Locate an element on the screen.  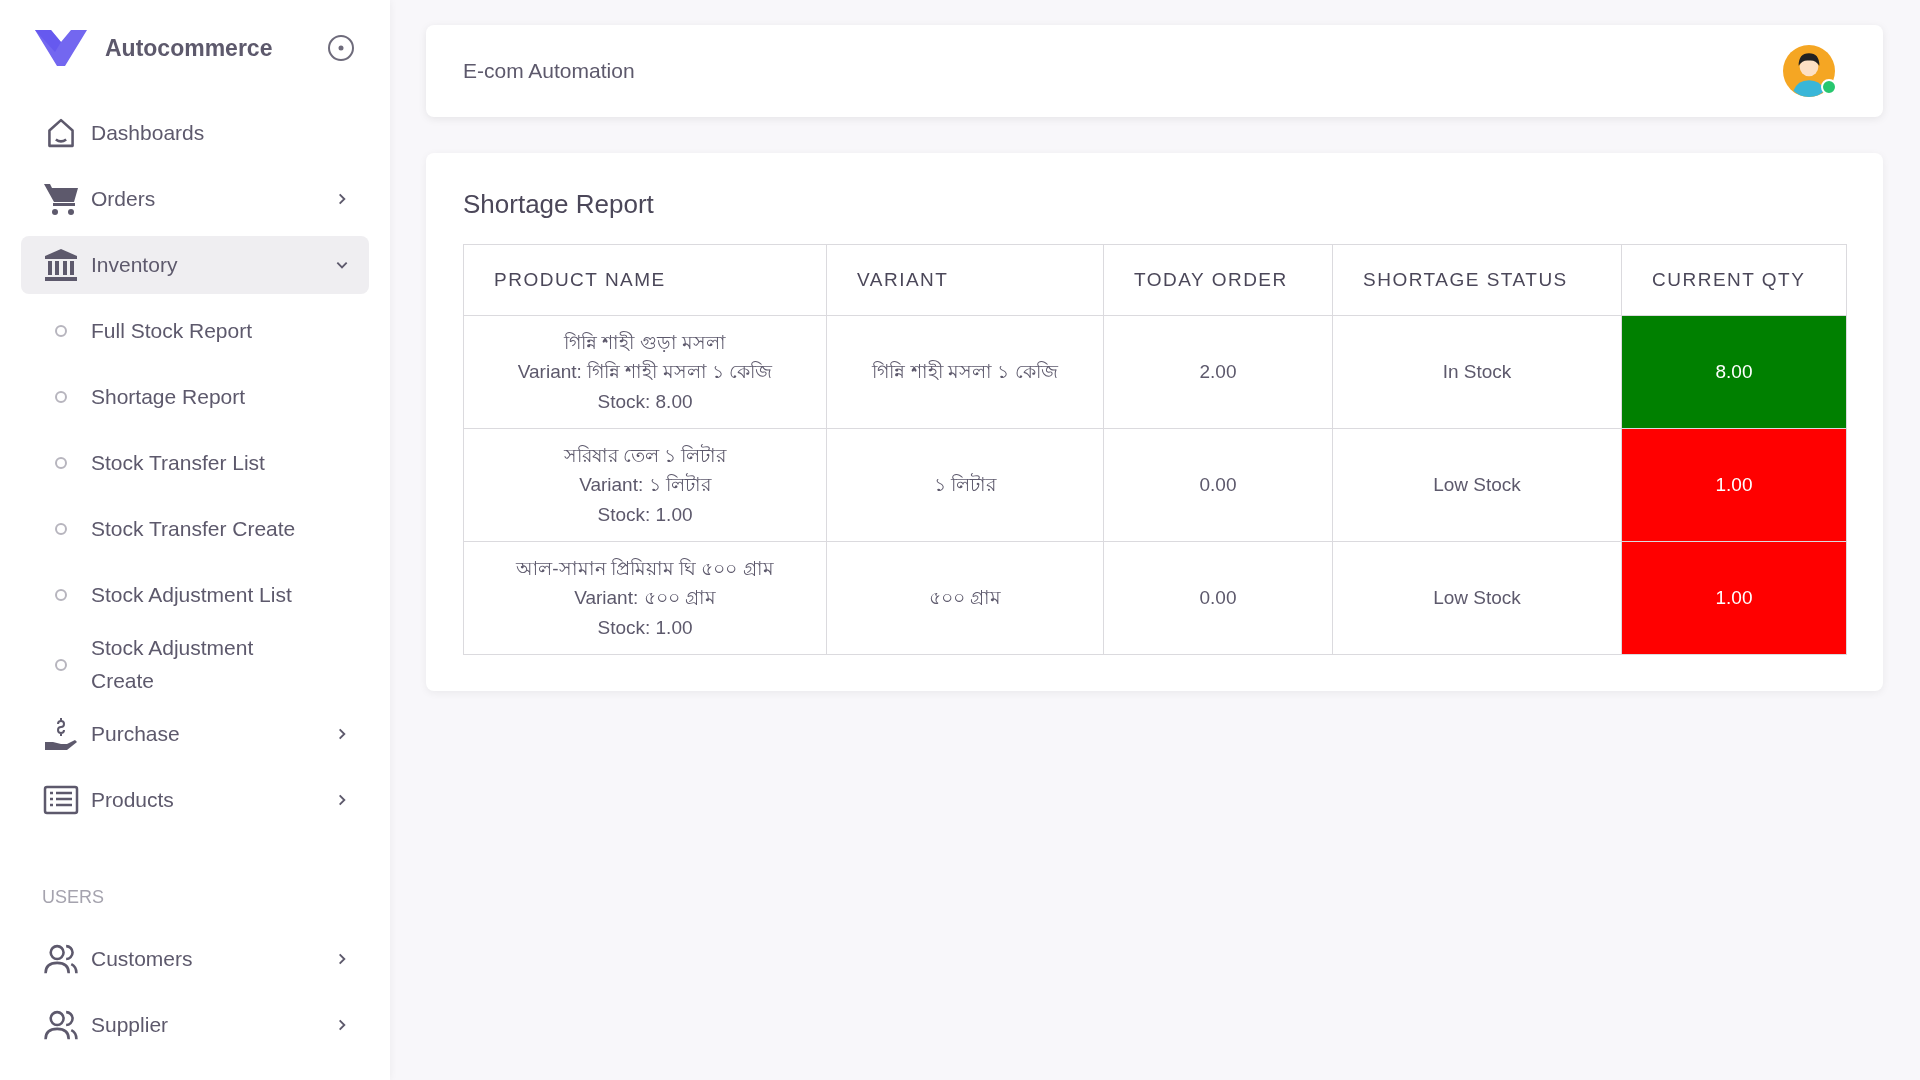
column-header: TODAY ORDER is located at coordinates (1218, 280).